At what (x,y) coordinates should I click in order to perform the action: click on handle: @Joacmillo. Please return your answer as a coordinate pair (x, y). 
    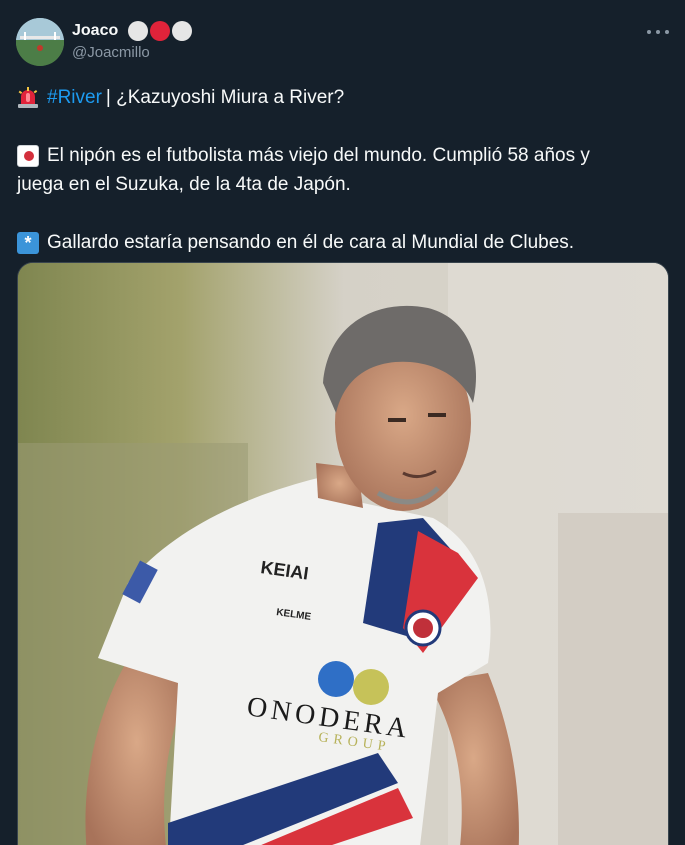
    Looking at the image, I should click on (111, 52).